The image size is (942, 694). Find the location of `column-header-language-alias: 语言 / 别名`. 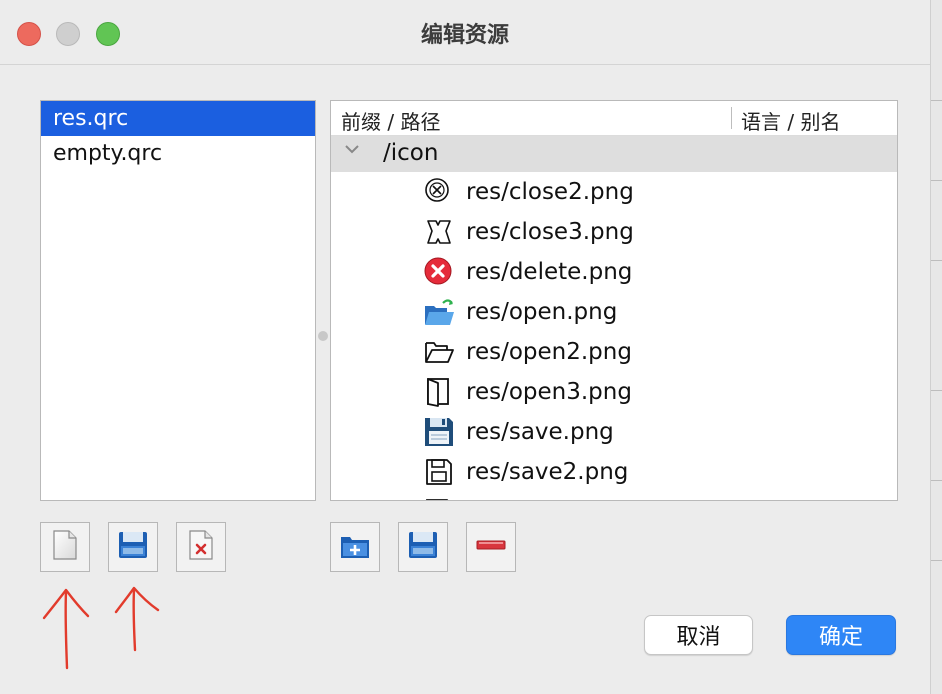

column-header-language-alias: 语言 / 别名 is located at coordinates (790, 120).